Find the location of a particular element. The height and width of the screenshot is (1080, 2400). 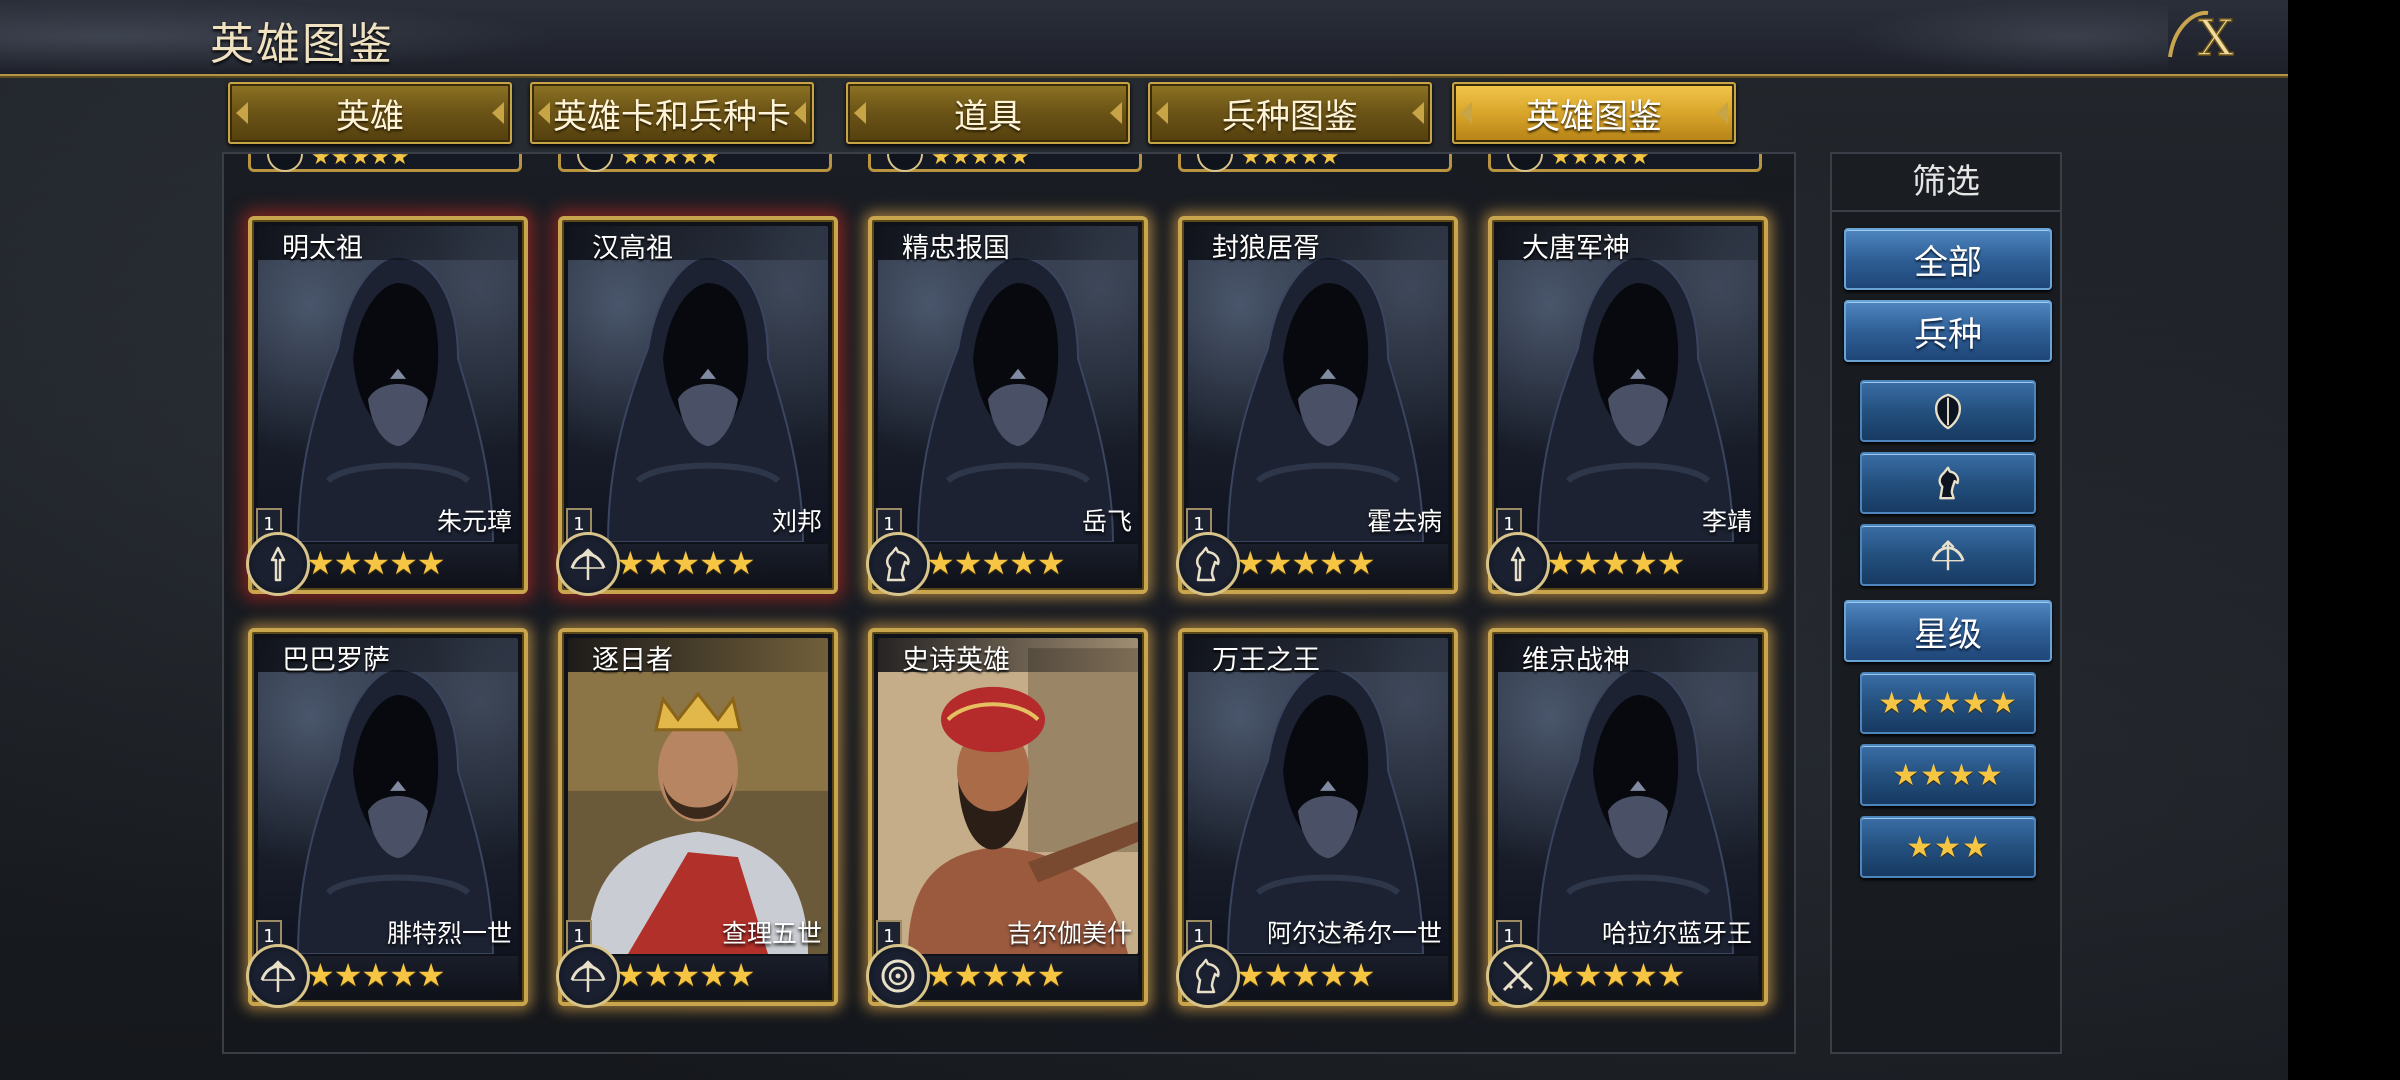

crossed-swords-icon is located at coordinates (1518, 976).